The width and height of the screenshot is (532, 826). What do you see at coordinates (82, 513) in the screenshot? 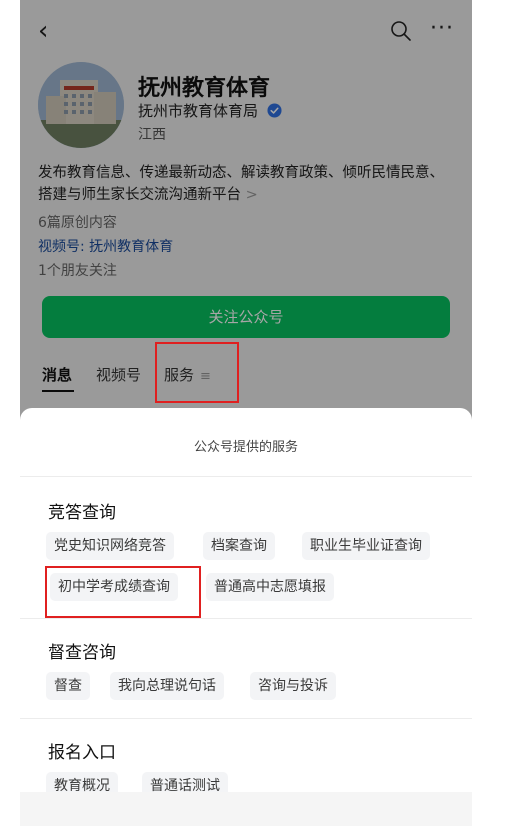
I see `section-title-quiz: 竞答查询` at bounding box center [82, 513].